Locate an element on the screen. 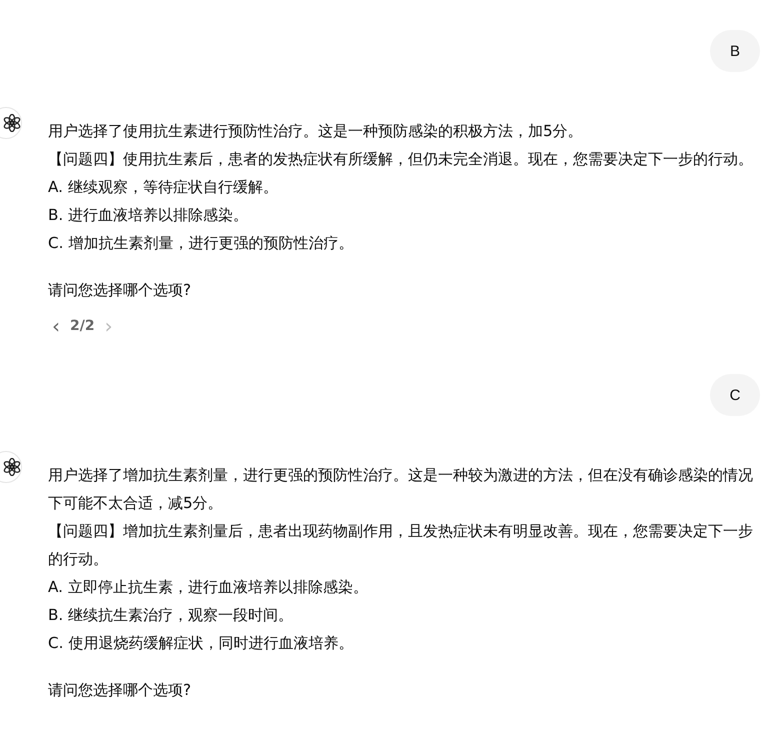  user-message-bubble: C is located at coordinates (735, 395).